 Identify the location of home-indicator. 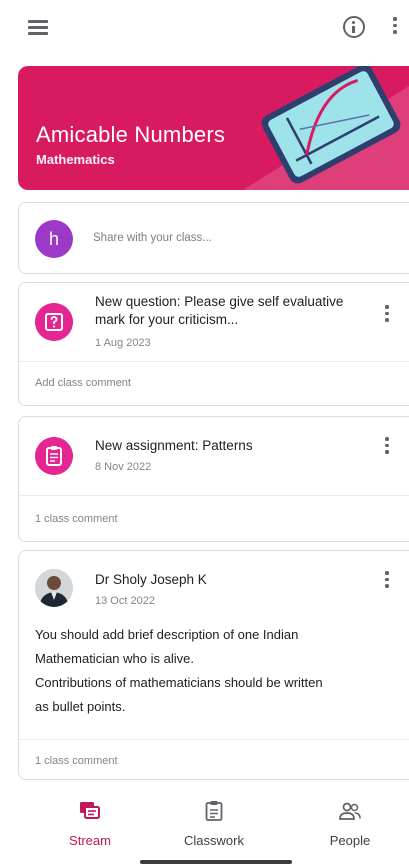
(216, 862).